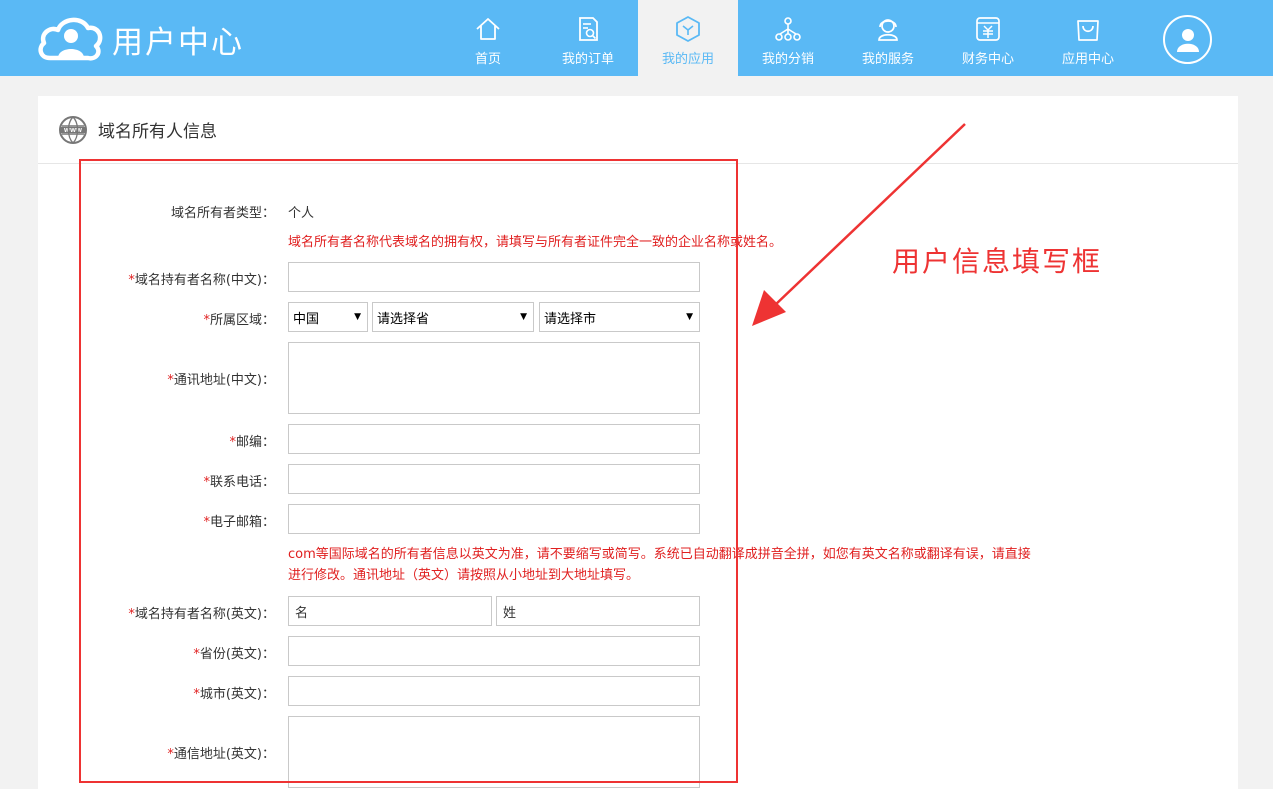 This screenshot has height=789, width=1273. What do you see at coordinates (242, 482) in the screenshot?
I see `label-text: 联系电话：` at bounding box center [242, 482].